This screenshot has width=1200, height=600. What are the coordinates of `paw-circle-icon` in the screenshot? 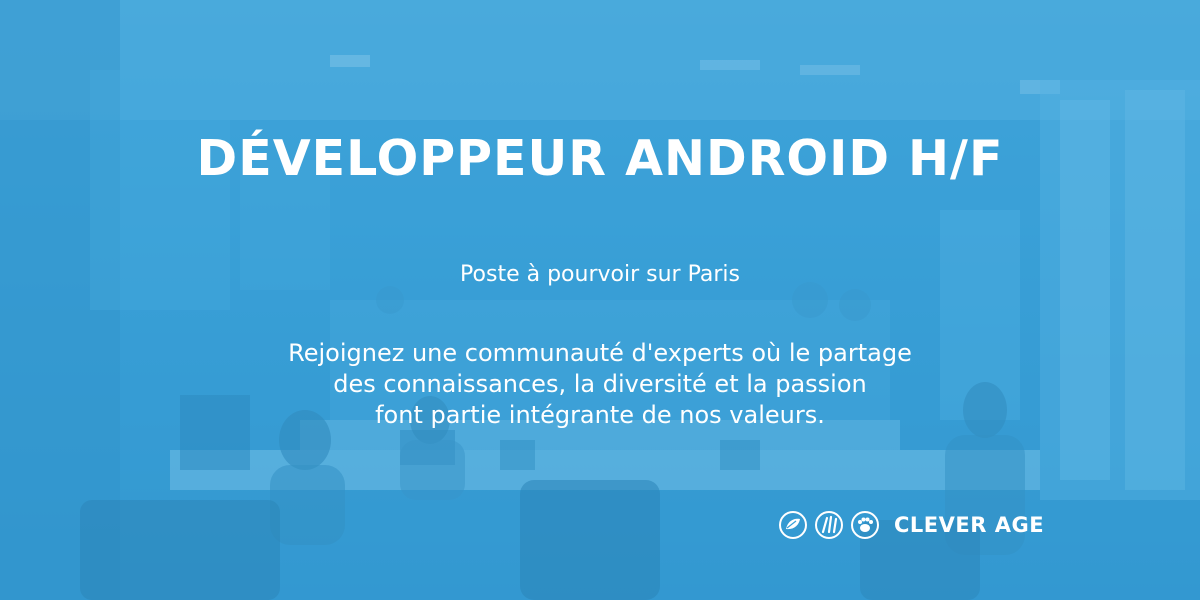 It's located at (865, 525).